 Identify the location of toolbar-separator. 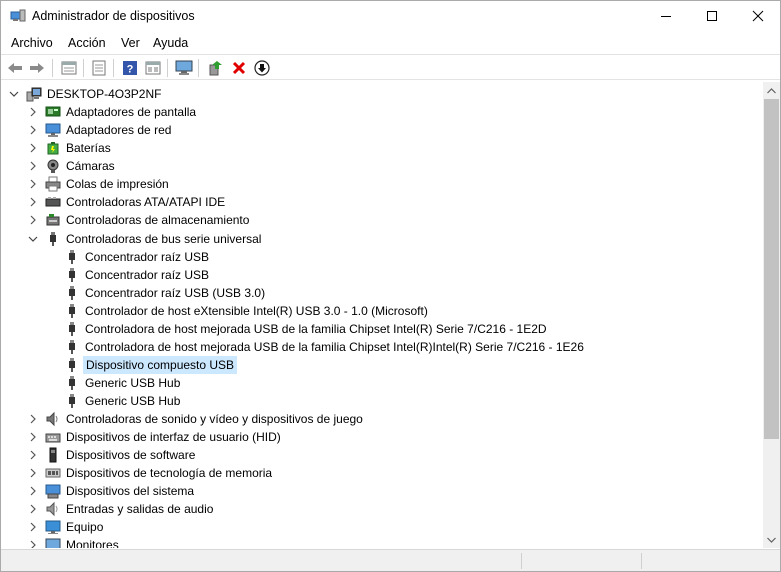
(198, 68).